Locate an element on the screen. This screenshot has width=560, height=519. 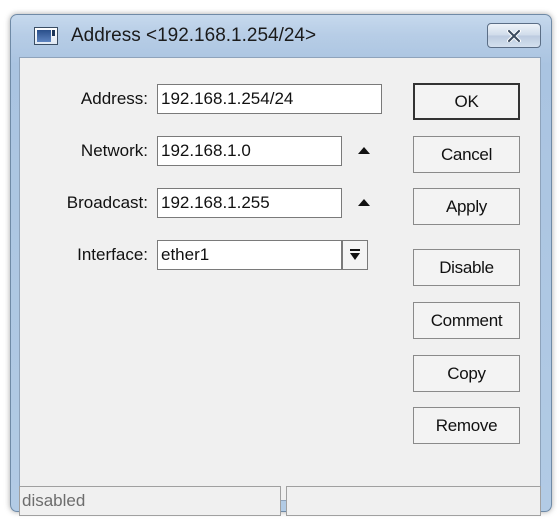
dropdown-arrow-icon is located at coordinates (355, 254).